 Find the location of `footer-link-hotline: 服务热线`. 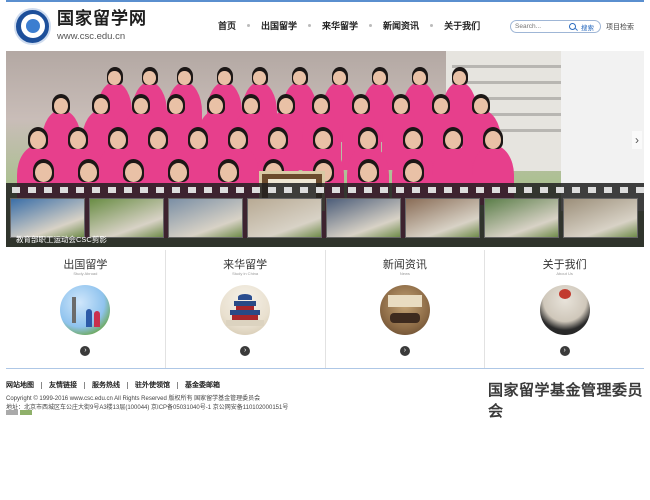

footer-link-hotline: 服务热线 is located at coordinates (106, 385).